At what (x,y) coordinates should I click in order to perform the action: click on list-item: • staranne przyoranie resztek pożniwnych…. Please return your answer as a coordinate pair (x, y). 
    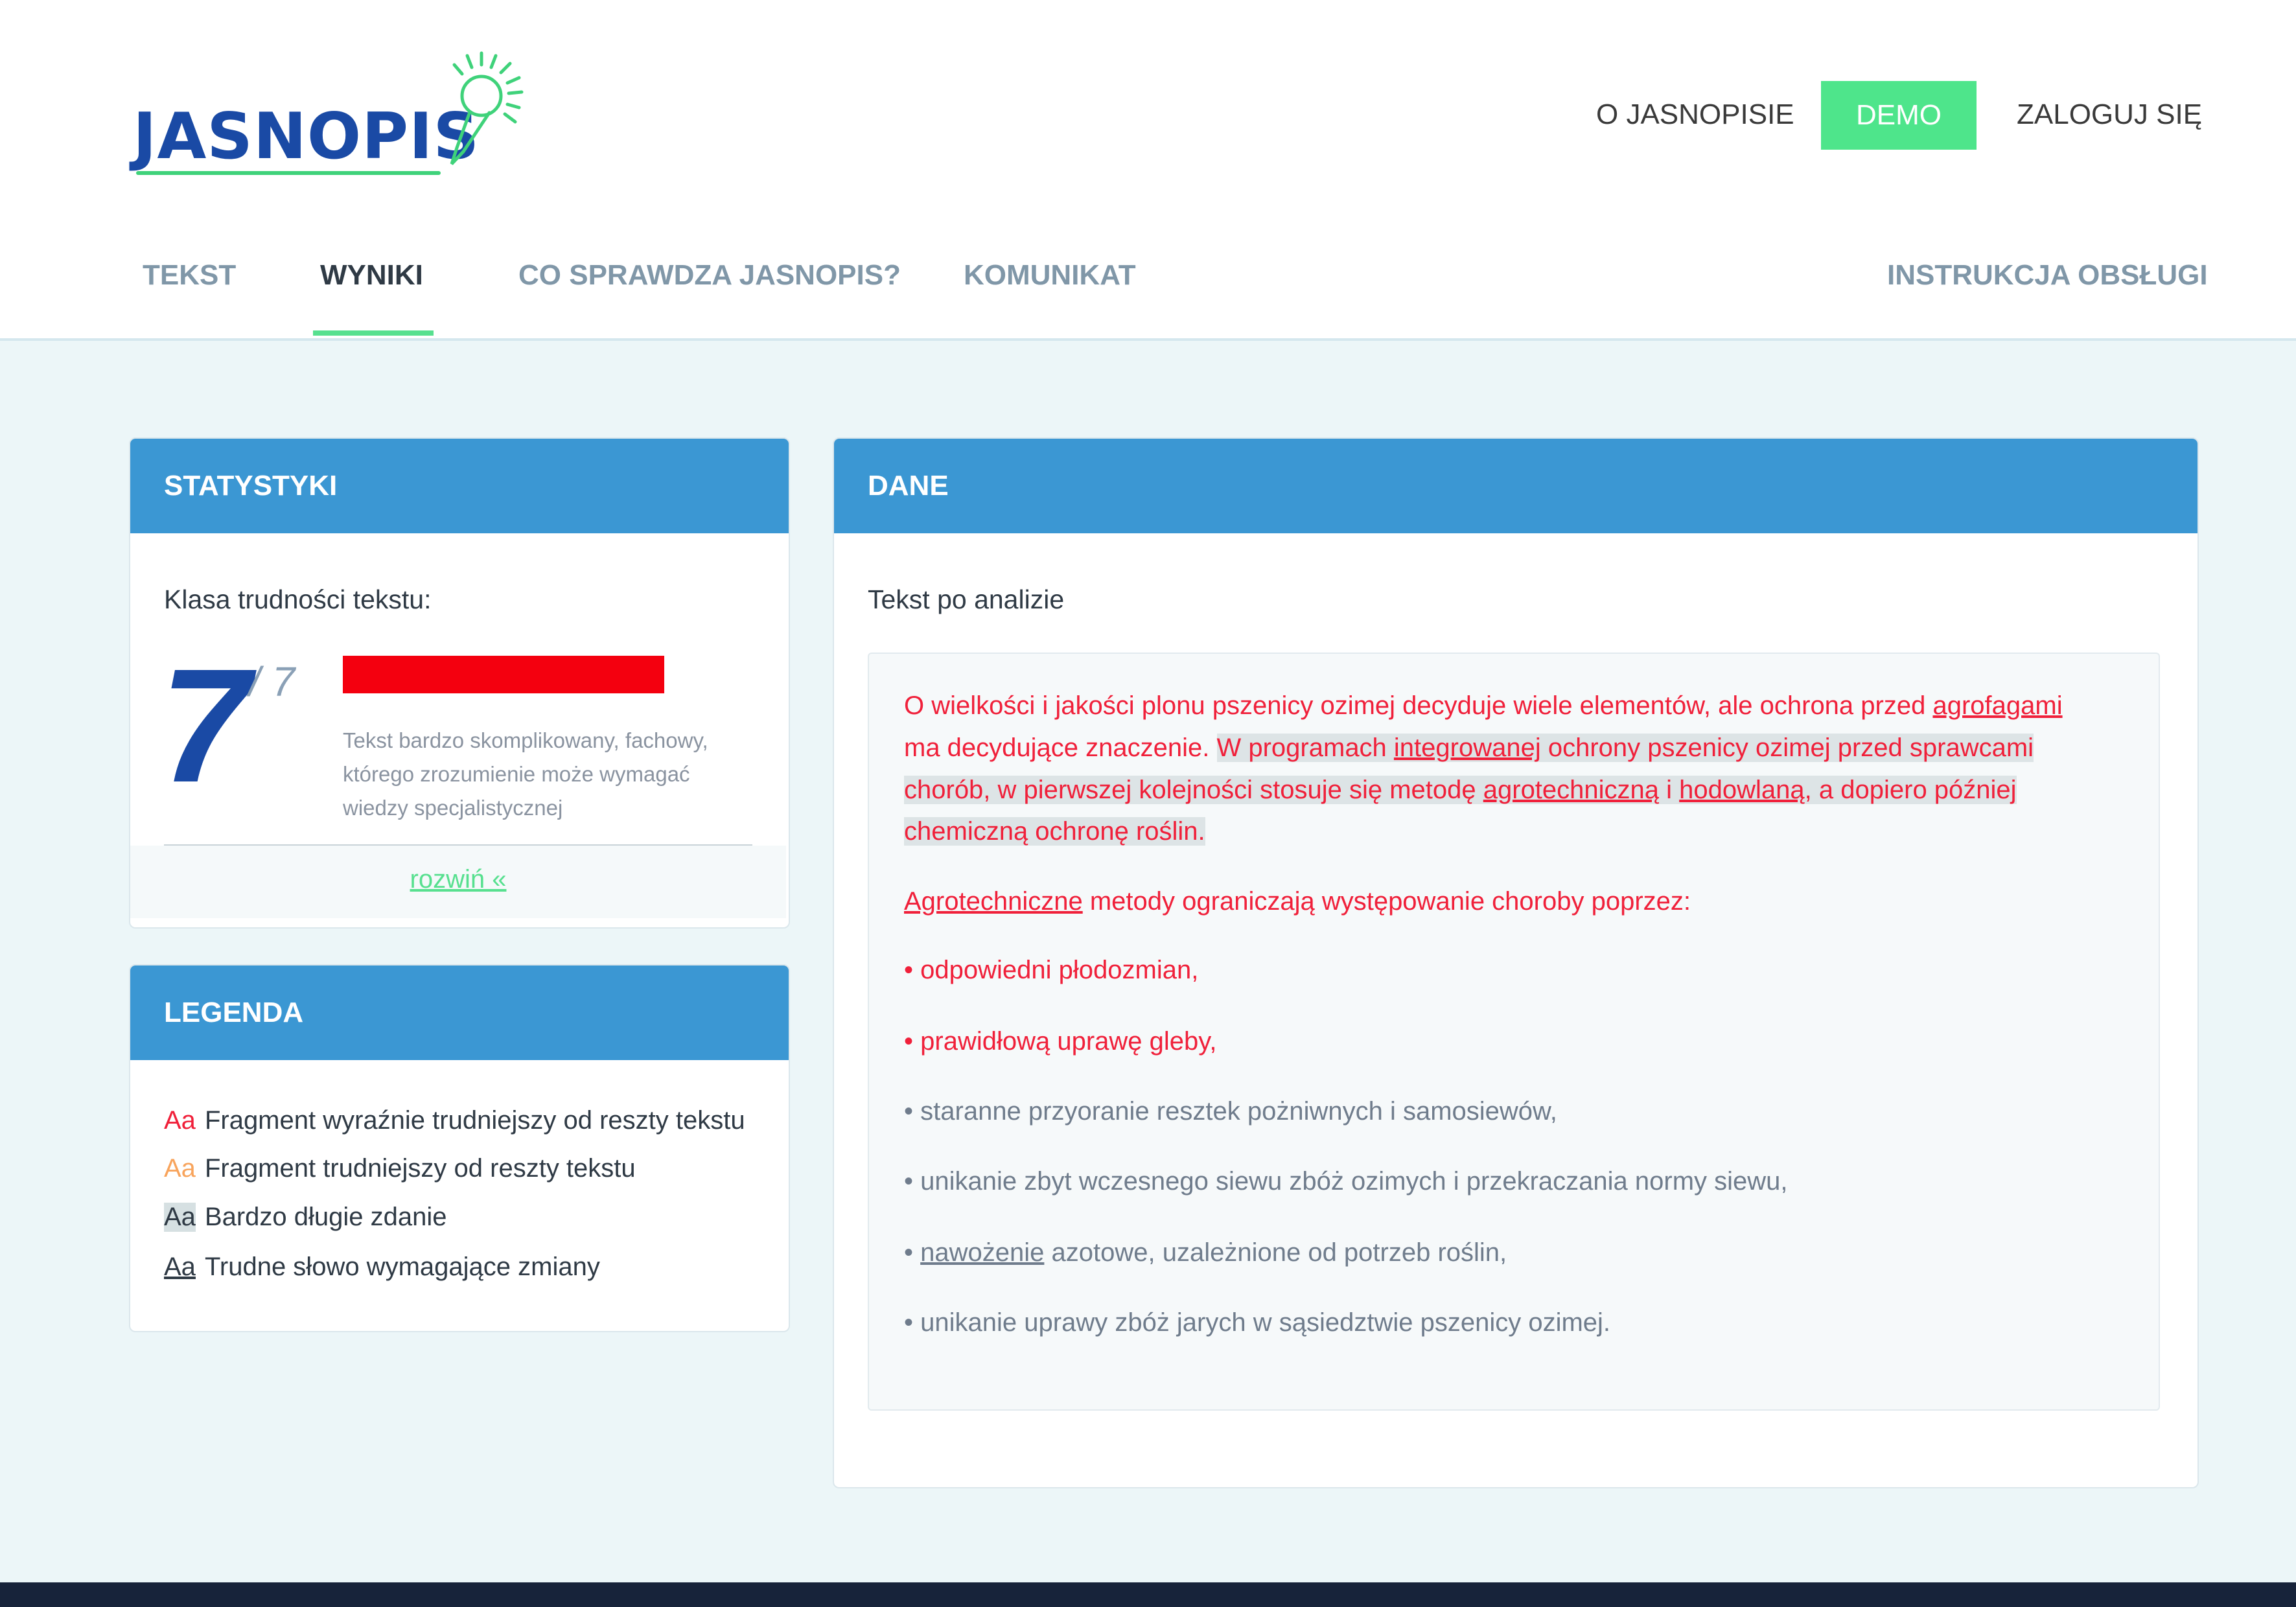
    Looking at the image, I should click on (1230, 1111).